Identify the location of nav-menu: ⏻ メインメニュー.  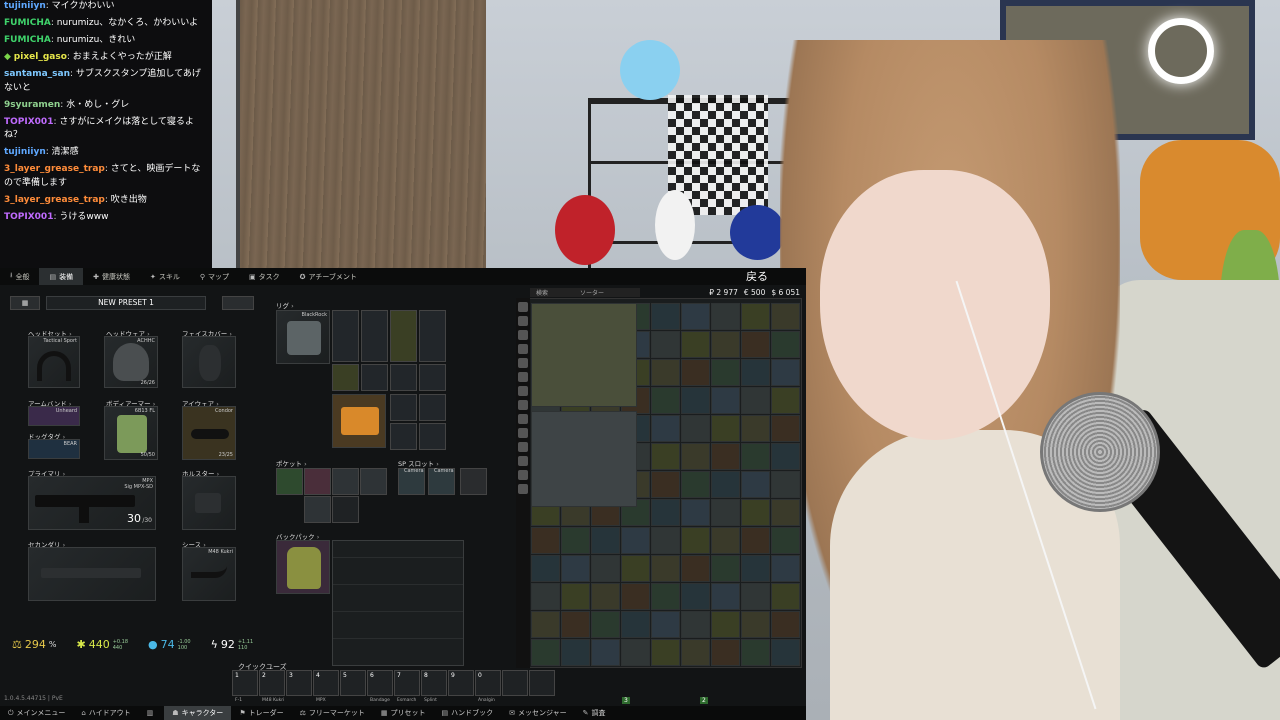
(36, 713).